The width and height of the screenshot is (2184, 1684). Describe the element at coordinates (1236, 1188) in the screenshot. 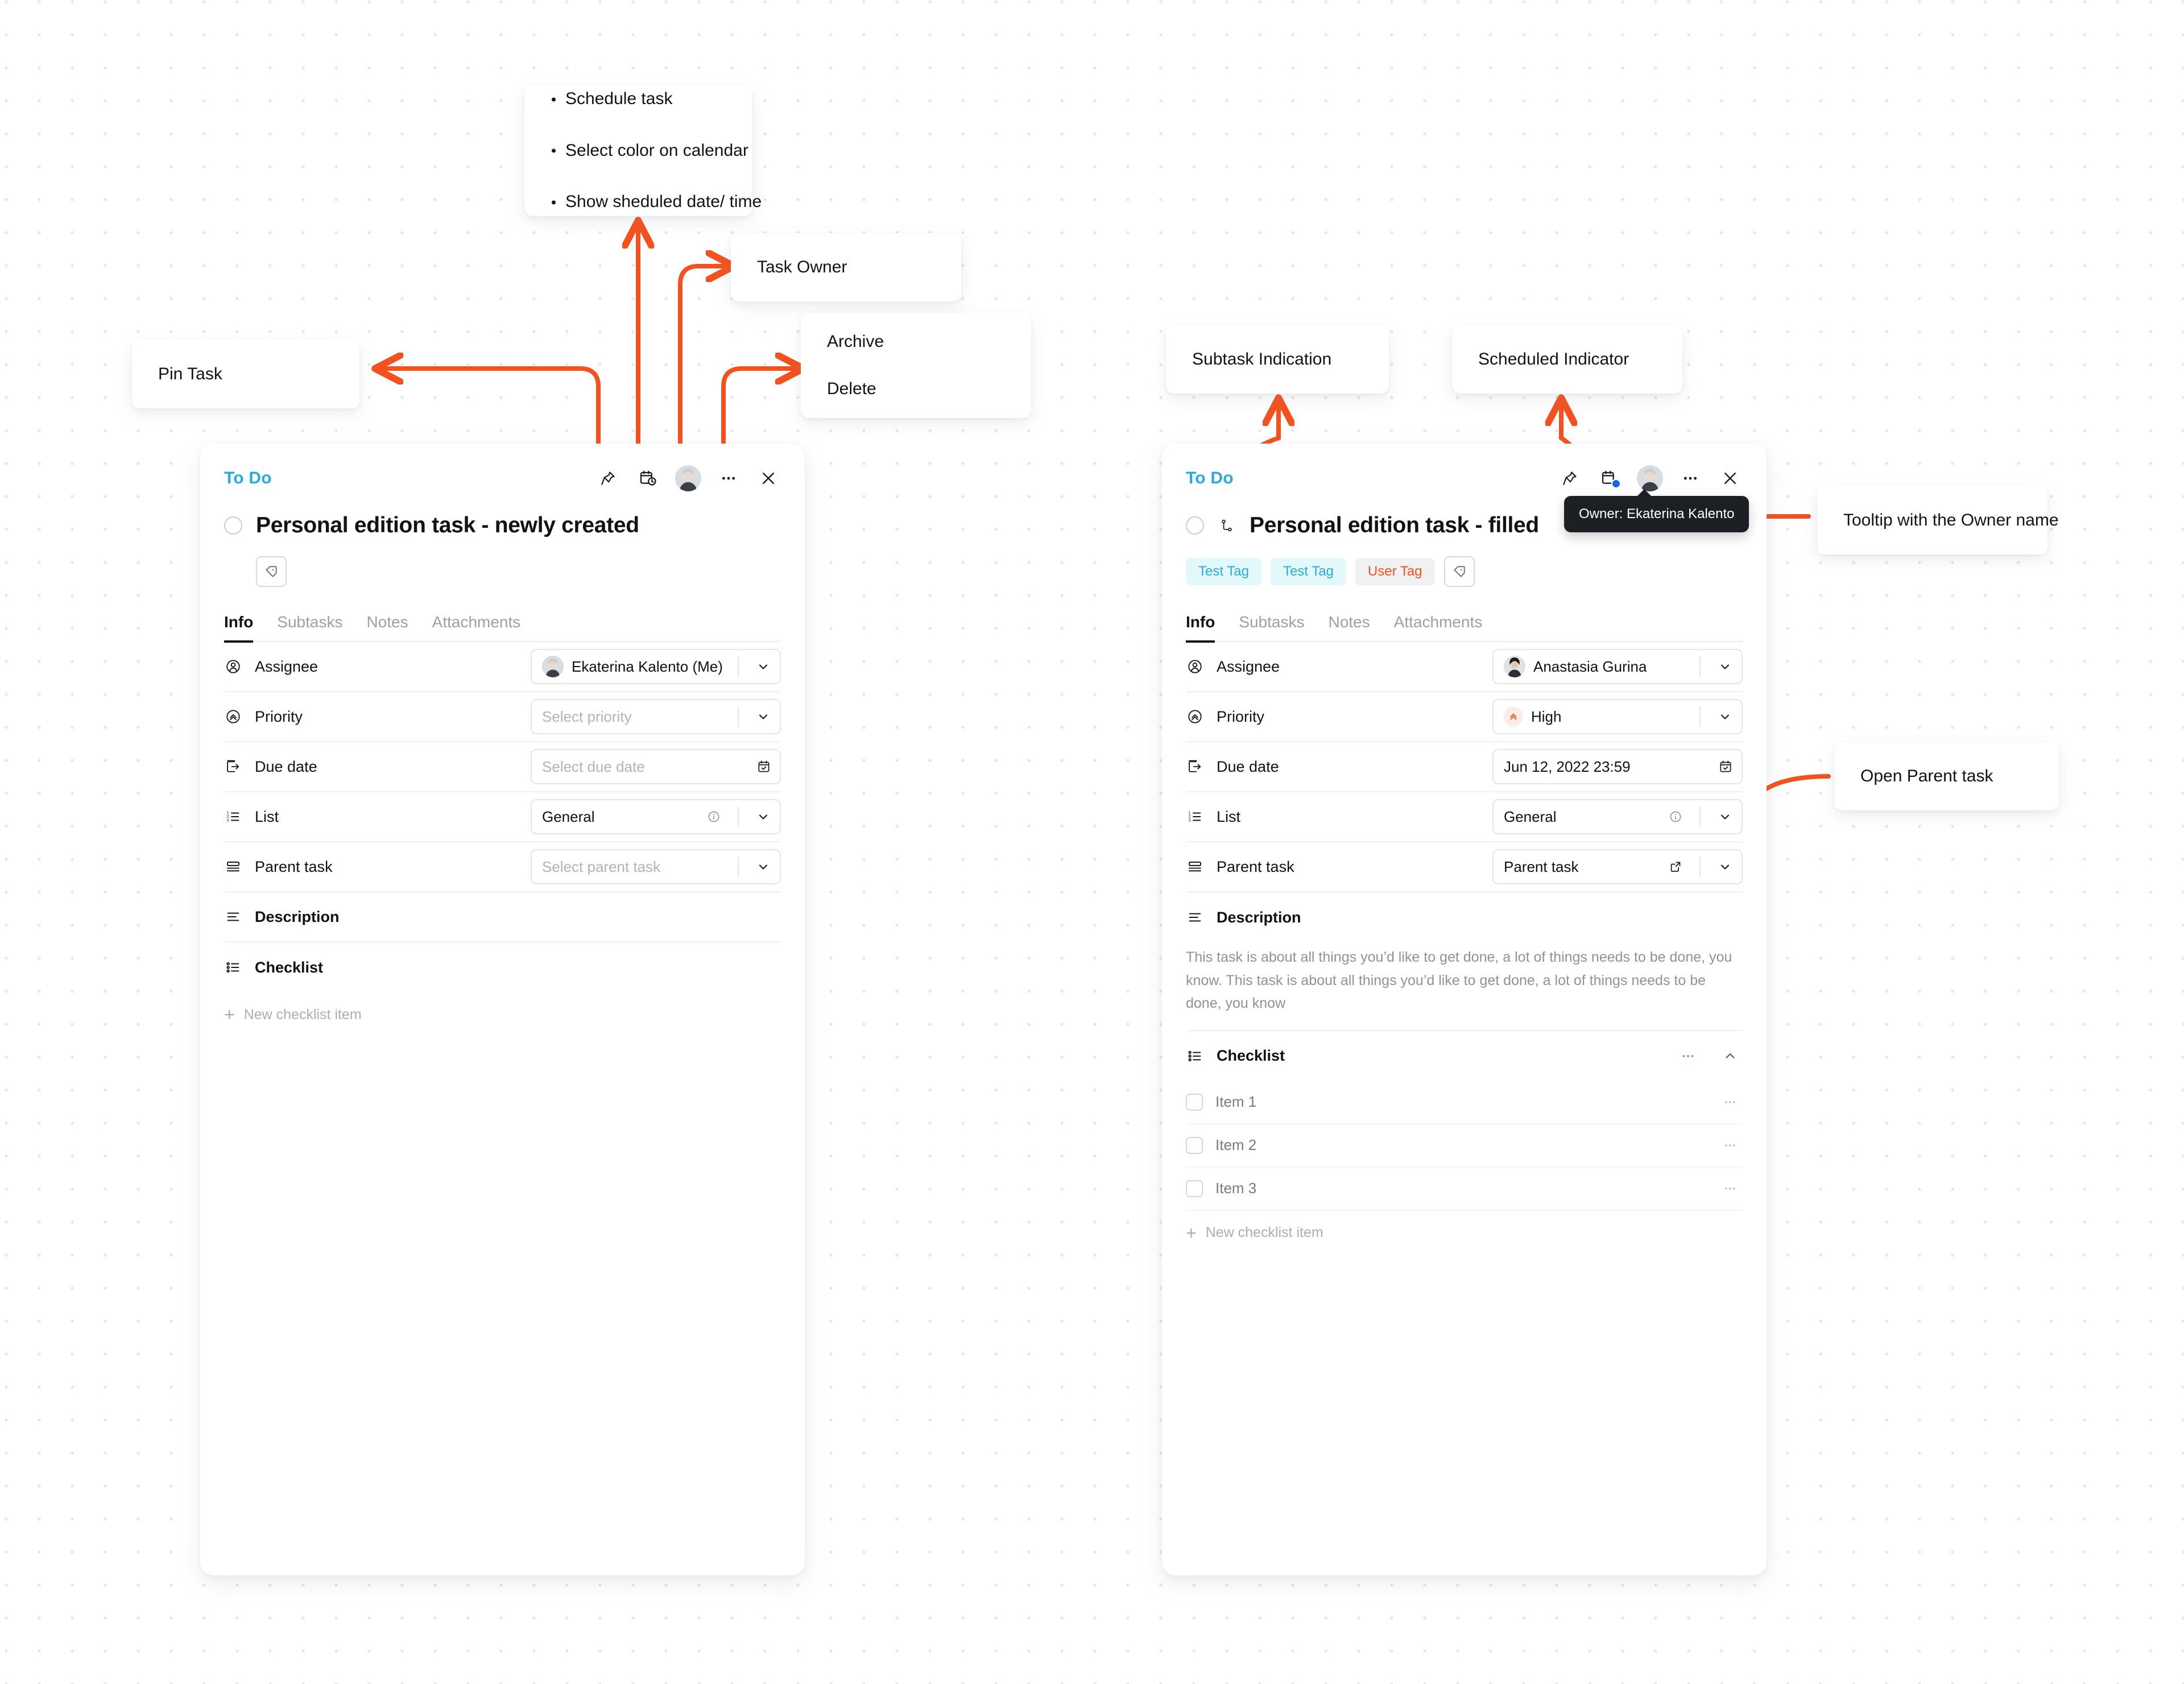

I see `checklist-item-label: Item 3` at that location.